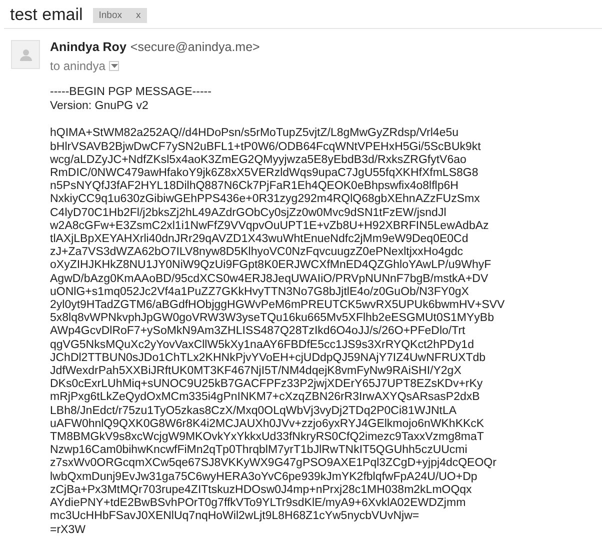 The image size is (602, 558). I want to click on pgp-line: oXyZIHJKHkZ8NU1JY0NiW9QzUi9FGpt8K0ERJWCXfMnED4QZGhloYAwLP/u9WhyF, so click(271, 266).